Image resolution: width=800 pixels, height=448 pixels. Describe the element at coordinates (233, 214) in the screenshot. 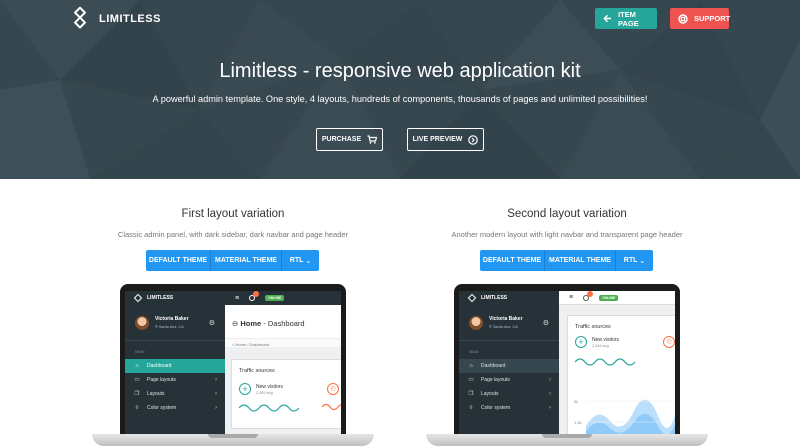

I see `layout-1-title: First layout variation` at that location.